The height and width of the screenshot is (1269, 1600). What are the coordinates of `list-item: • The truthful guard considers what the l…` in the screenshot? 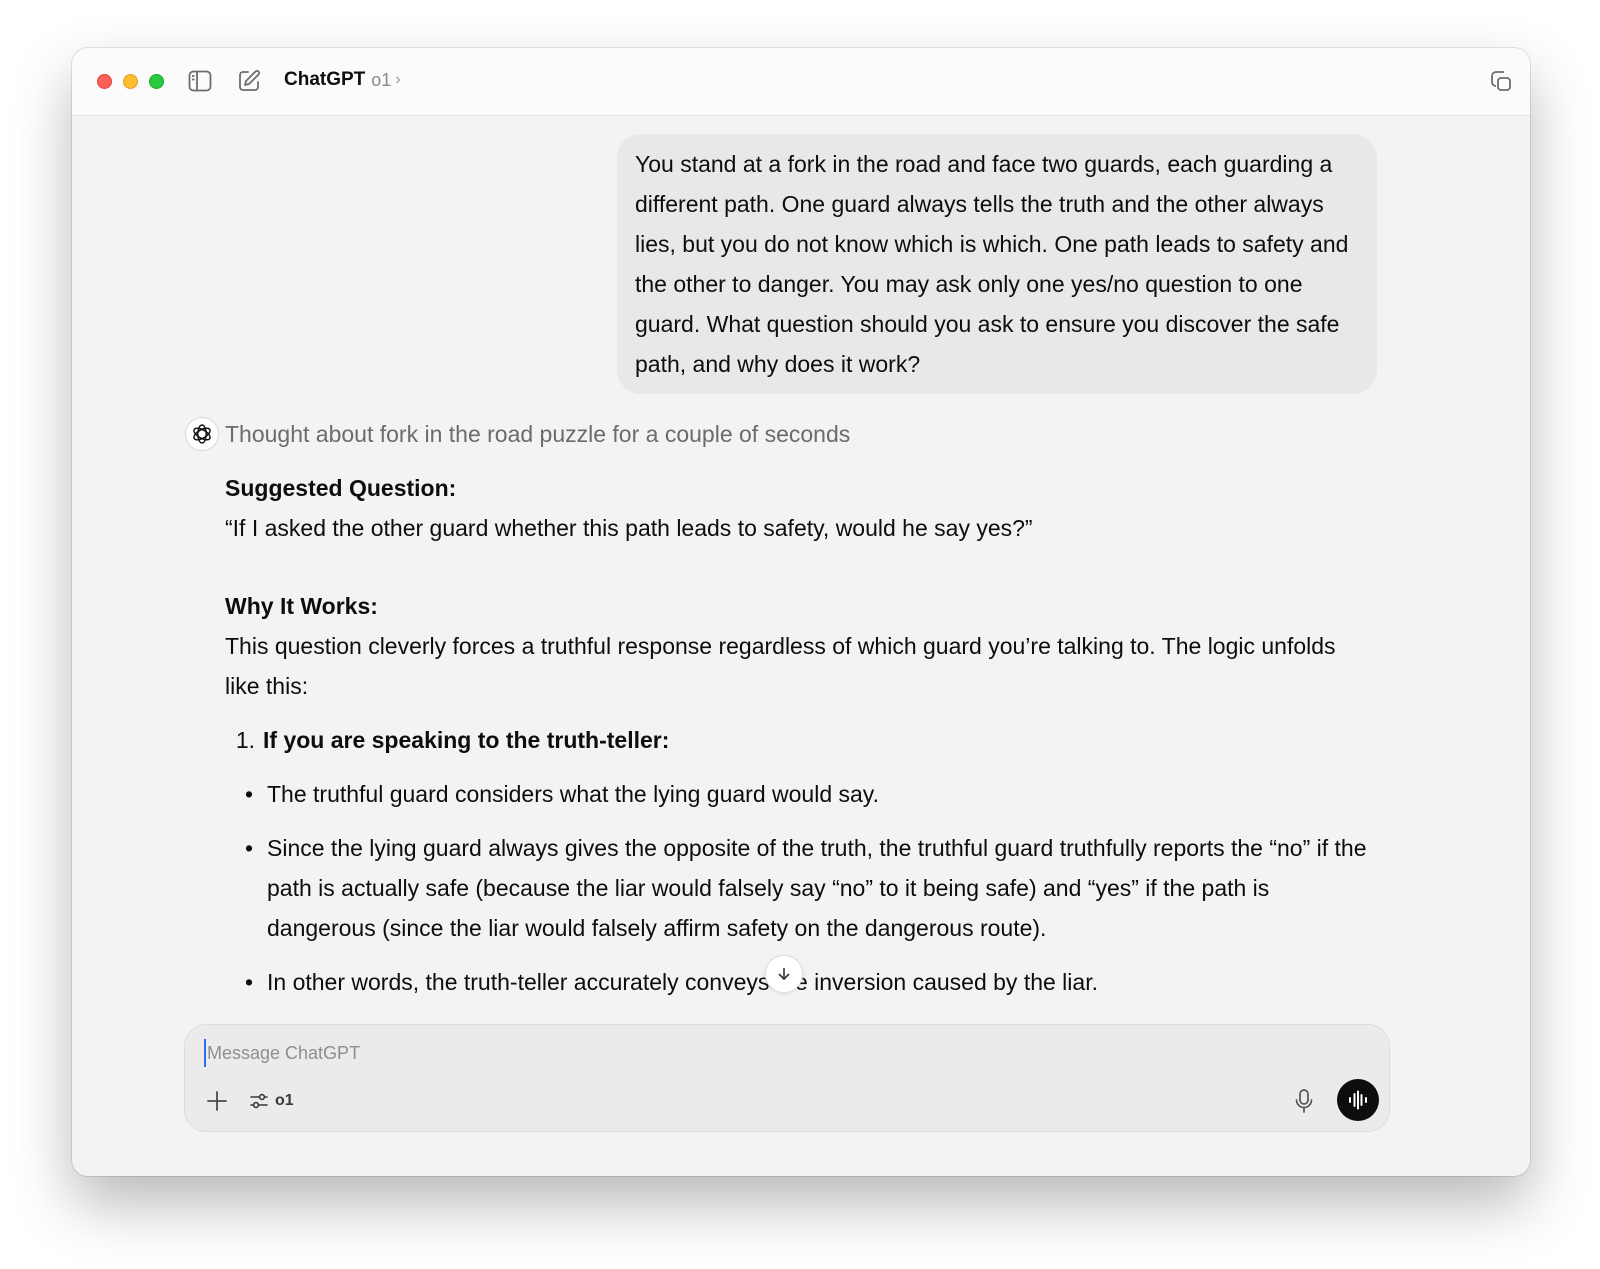 It's located at (562, 794).